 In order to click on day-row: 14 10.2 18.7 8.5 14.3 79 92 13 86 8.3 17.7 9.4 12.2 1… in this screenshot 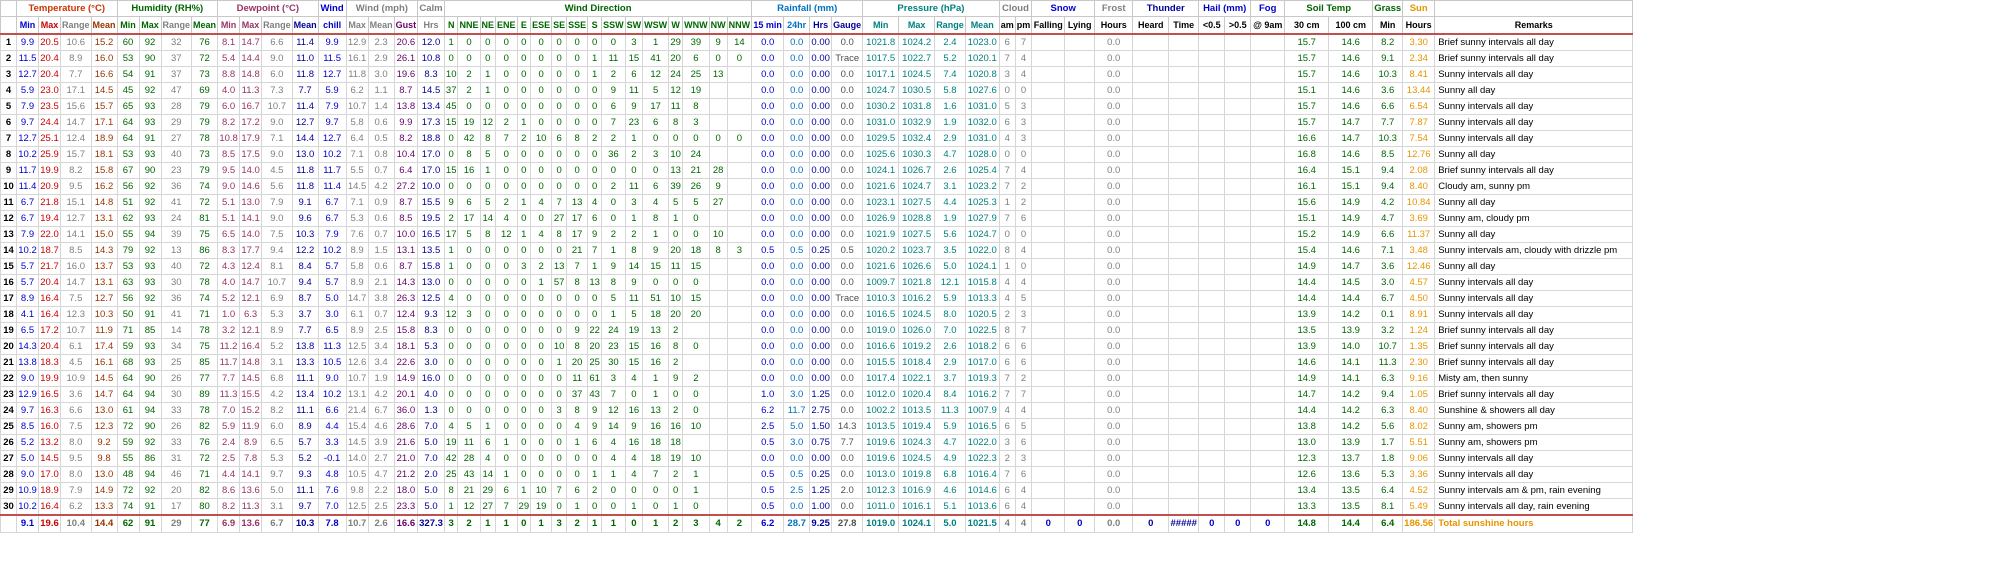, I will do `click(817, 250)`.